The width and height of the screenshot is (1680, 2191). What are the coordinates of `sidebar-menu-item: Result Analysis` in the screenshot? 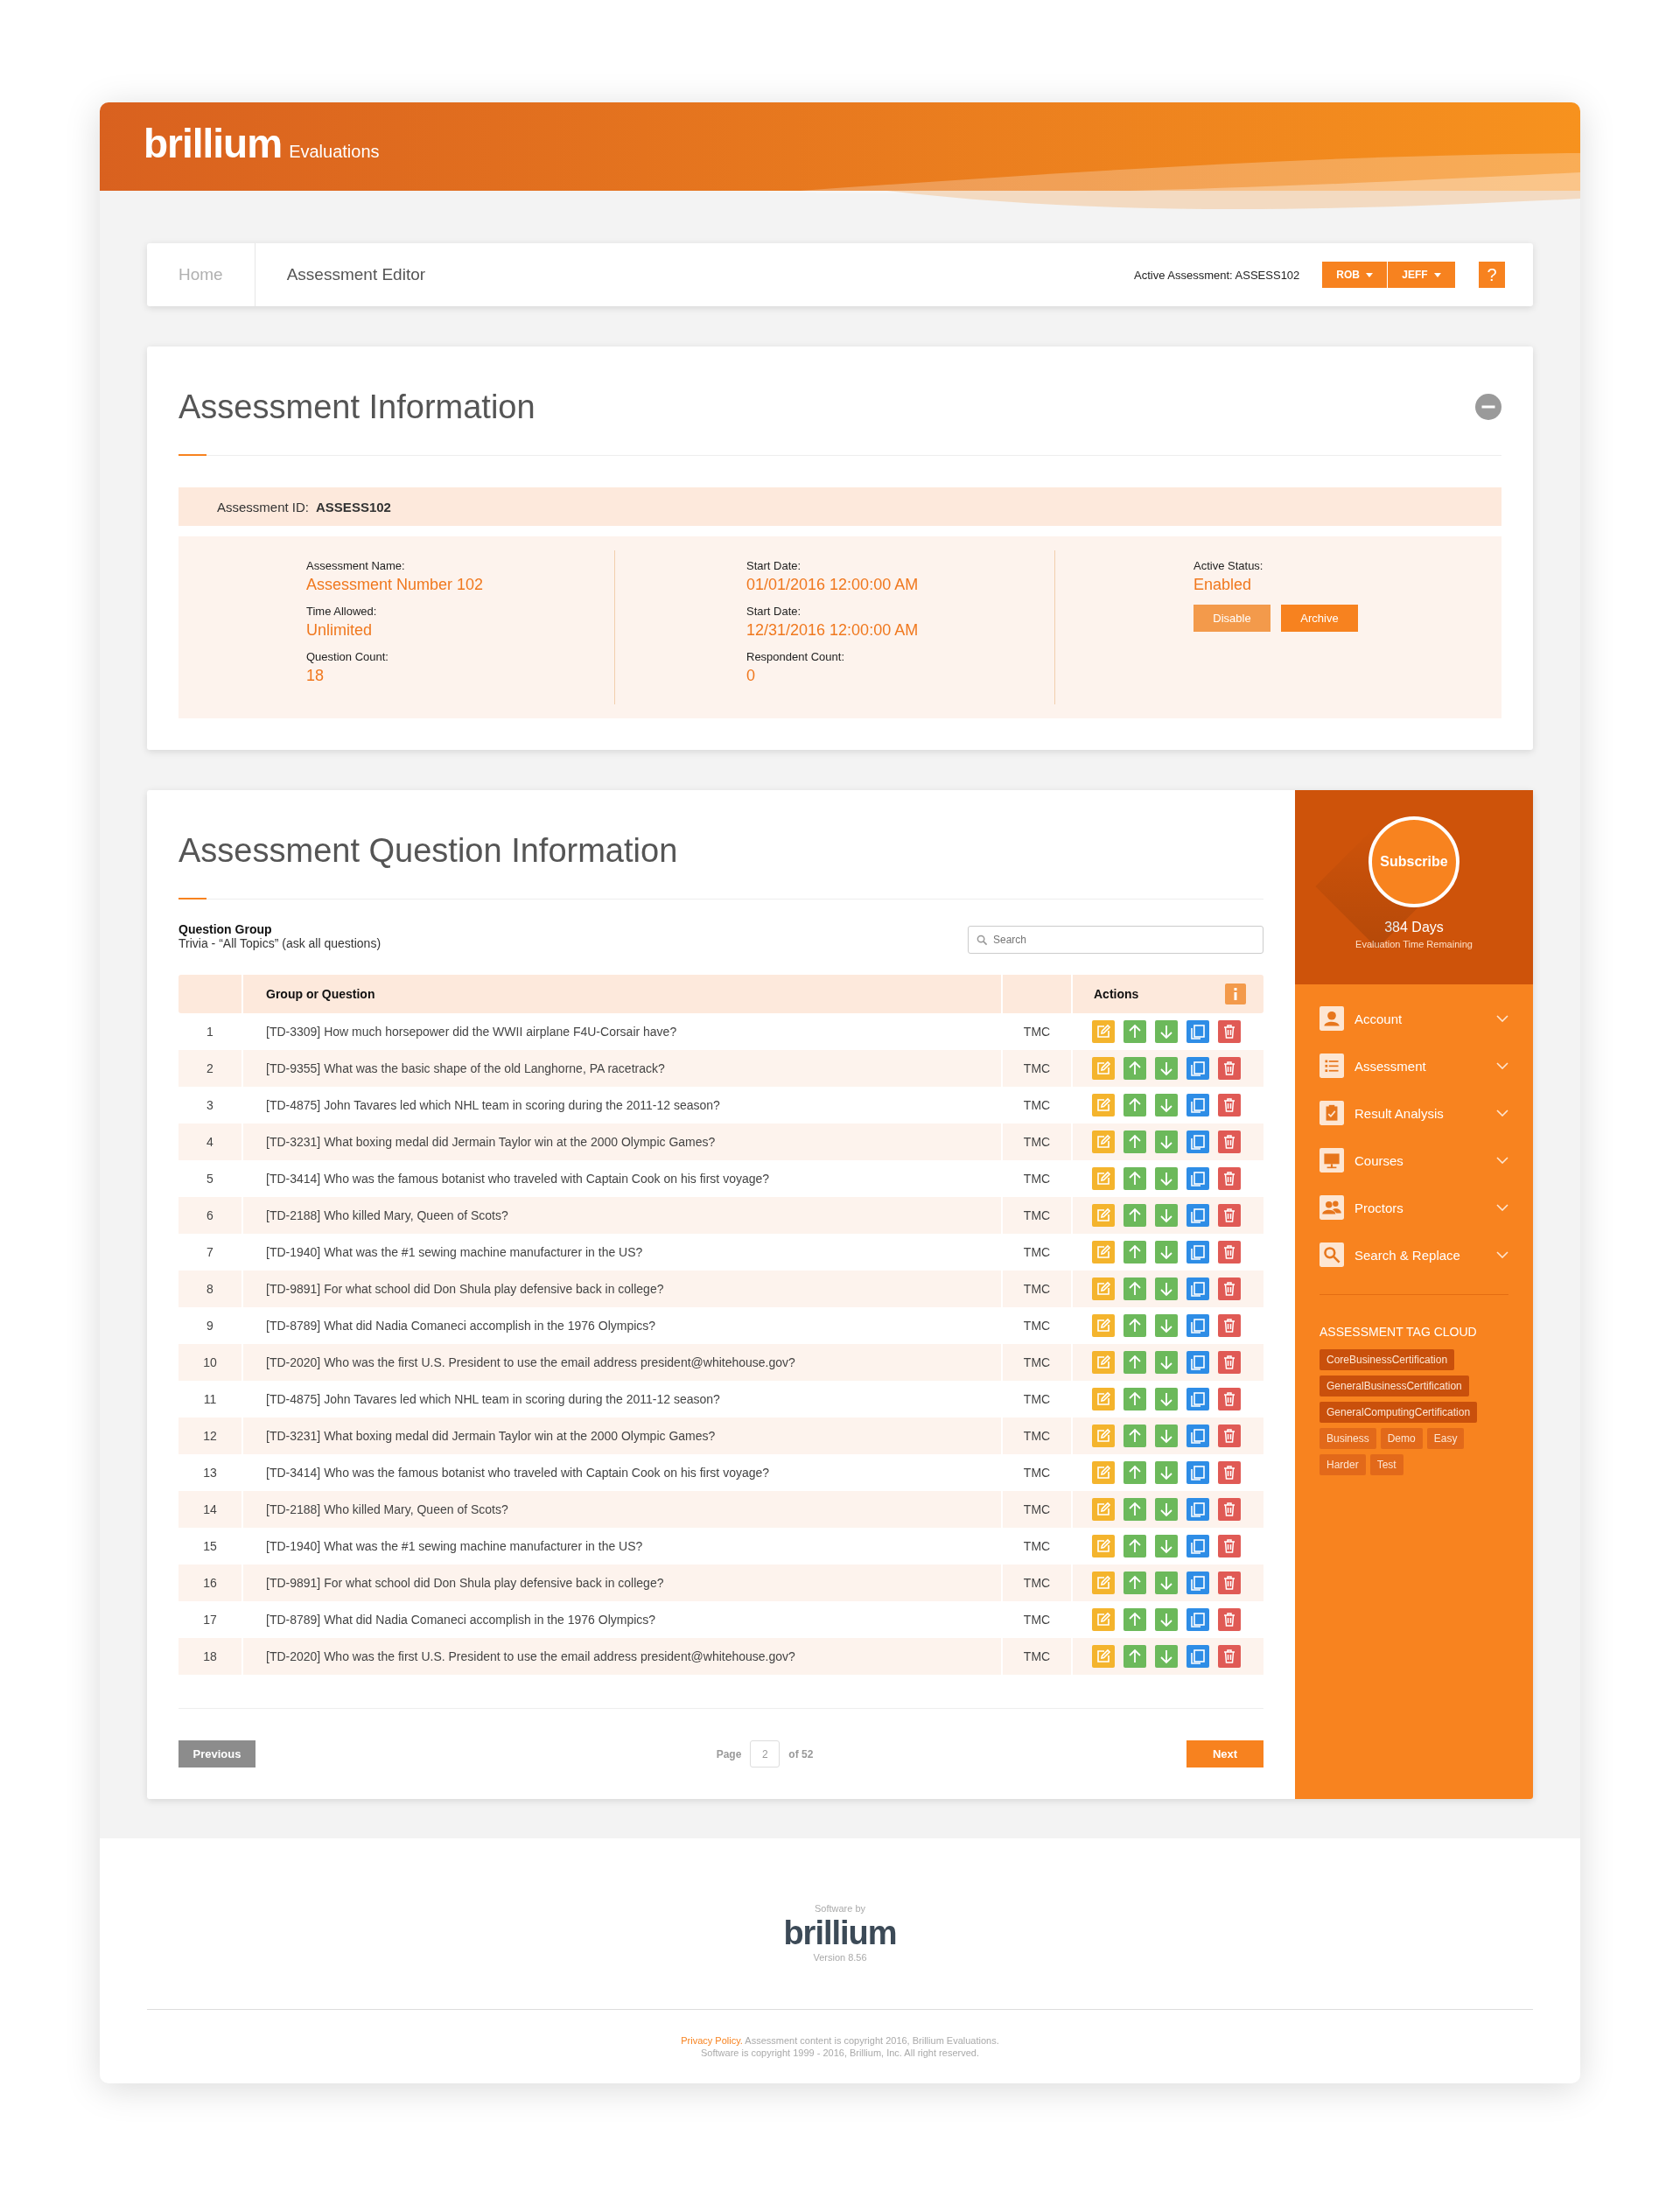 It's located at (1414, 1113).